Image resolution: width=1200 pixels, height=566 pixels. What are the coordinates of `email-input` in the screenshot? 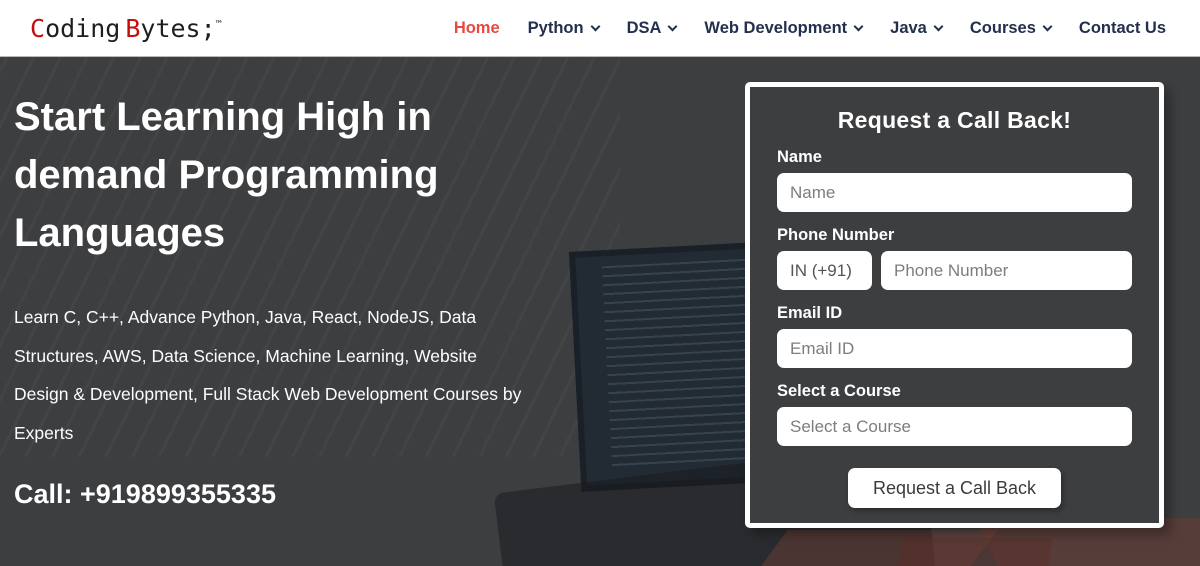 It's located at (954, 348).